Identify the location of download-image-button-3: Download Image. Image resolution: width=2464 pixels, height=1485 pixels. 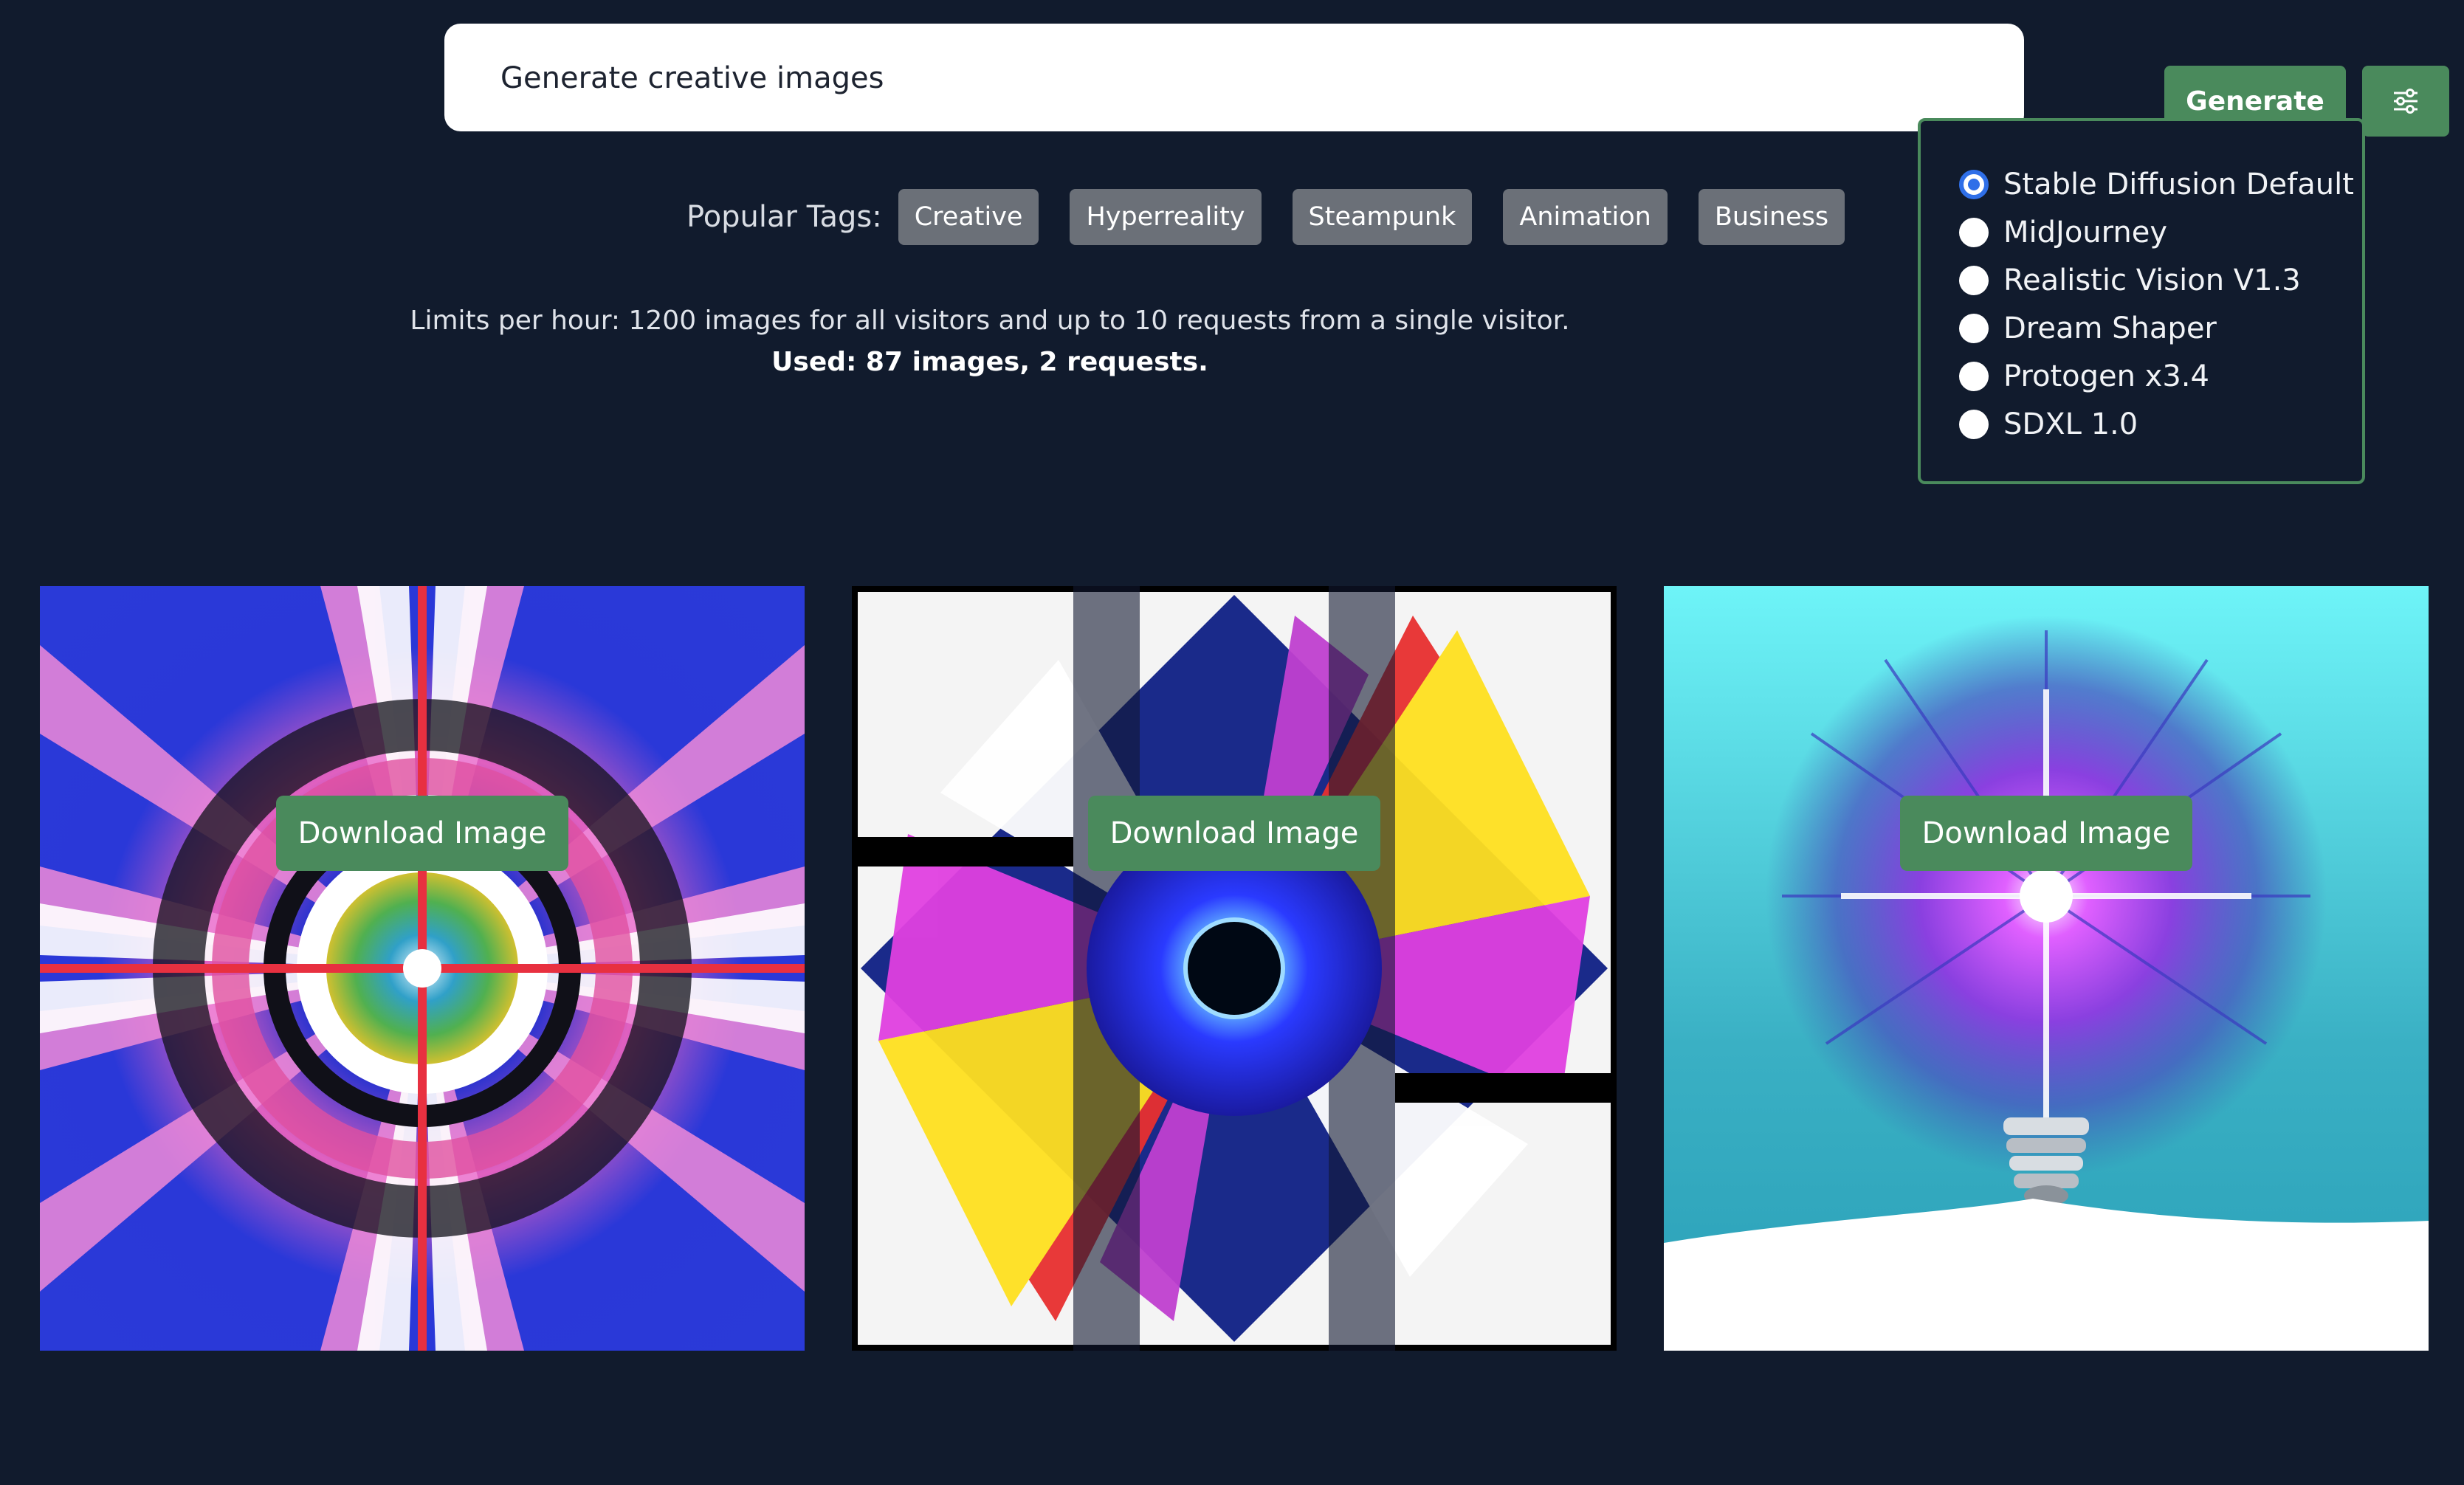
(2046, 833).